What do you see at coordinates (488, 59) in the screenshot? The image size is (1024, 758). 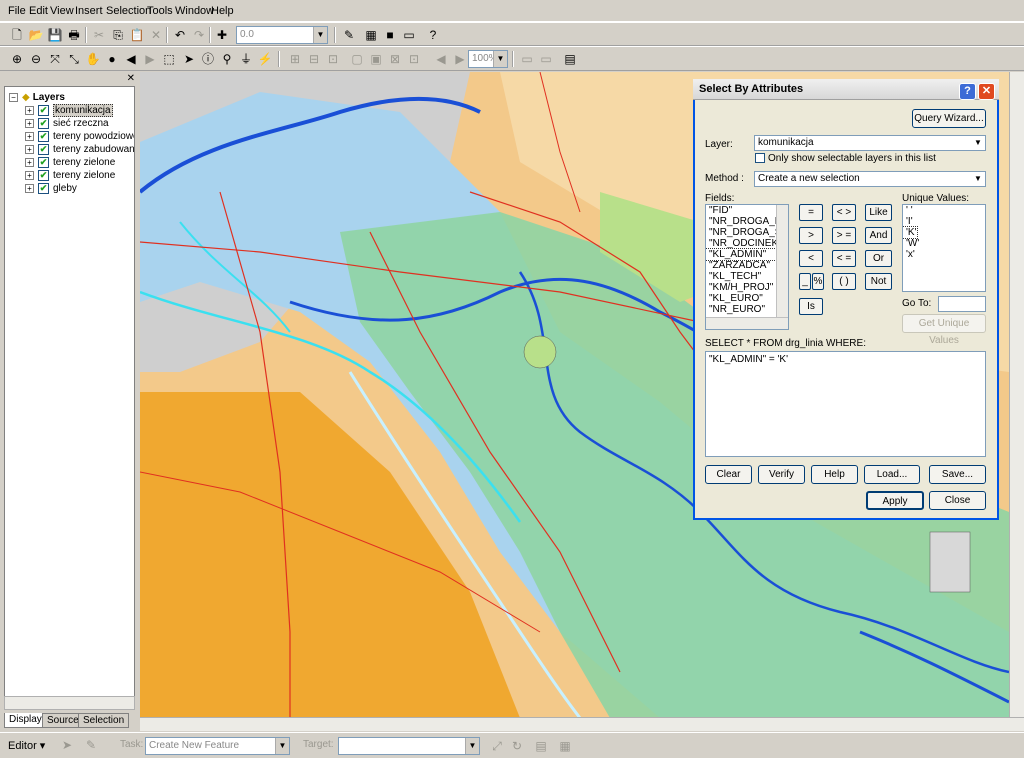 I see `layout-zoom-combo: 100% ▼` at bounding box center [488, 59].